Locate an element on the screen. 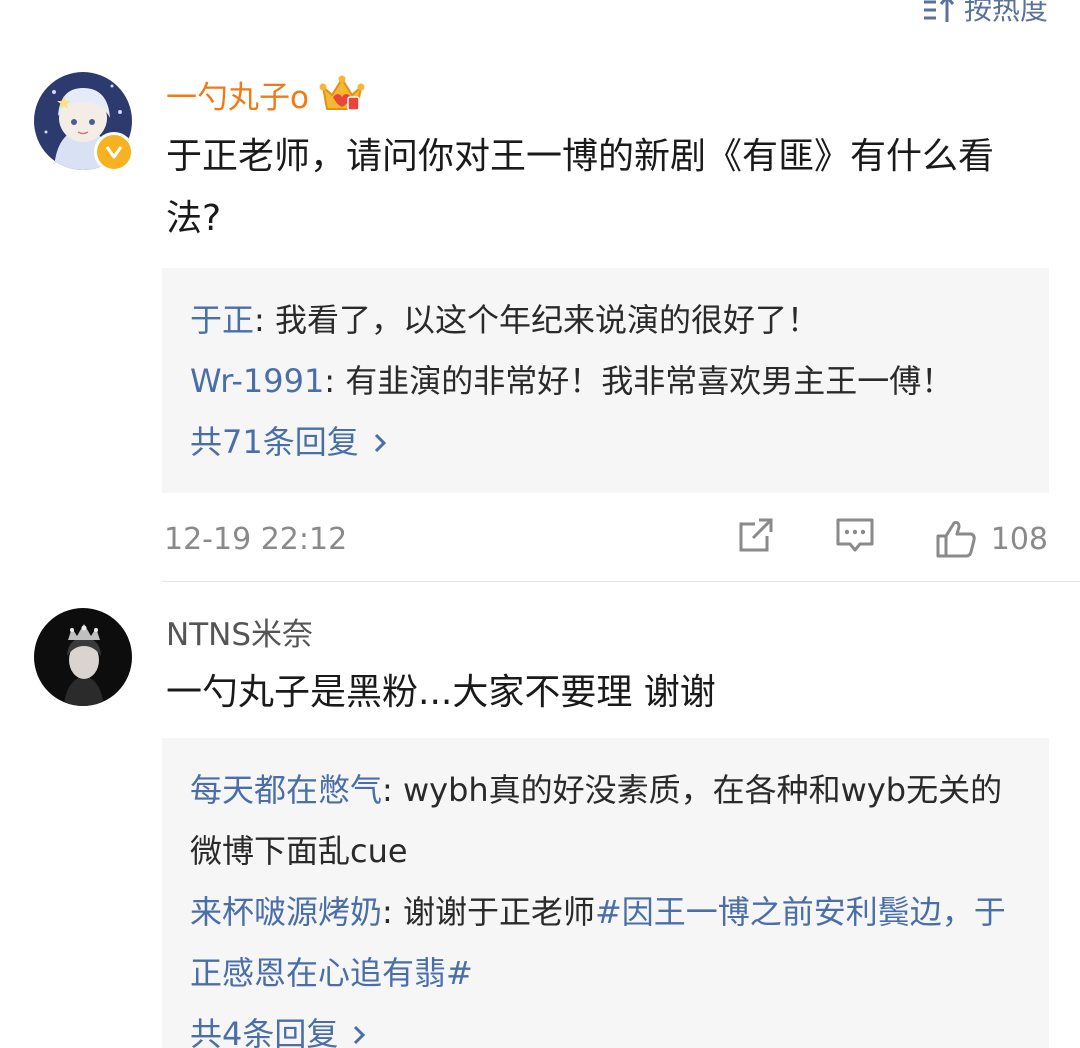 The width and height of the screenshot is (1080, 1048). reply-item: Wr-1991: 有韭演的非常好！我非常喜欢男主王一傅！ is located at coordinates (605, 381).